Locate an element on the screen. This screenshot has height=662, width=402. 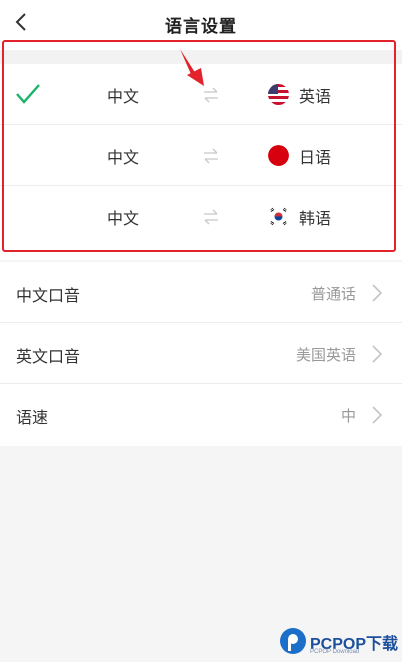
setting-label: 语速 is located at coordinates (32, 417).